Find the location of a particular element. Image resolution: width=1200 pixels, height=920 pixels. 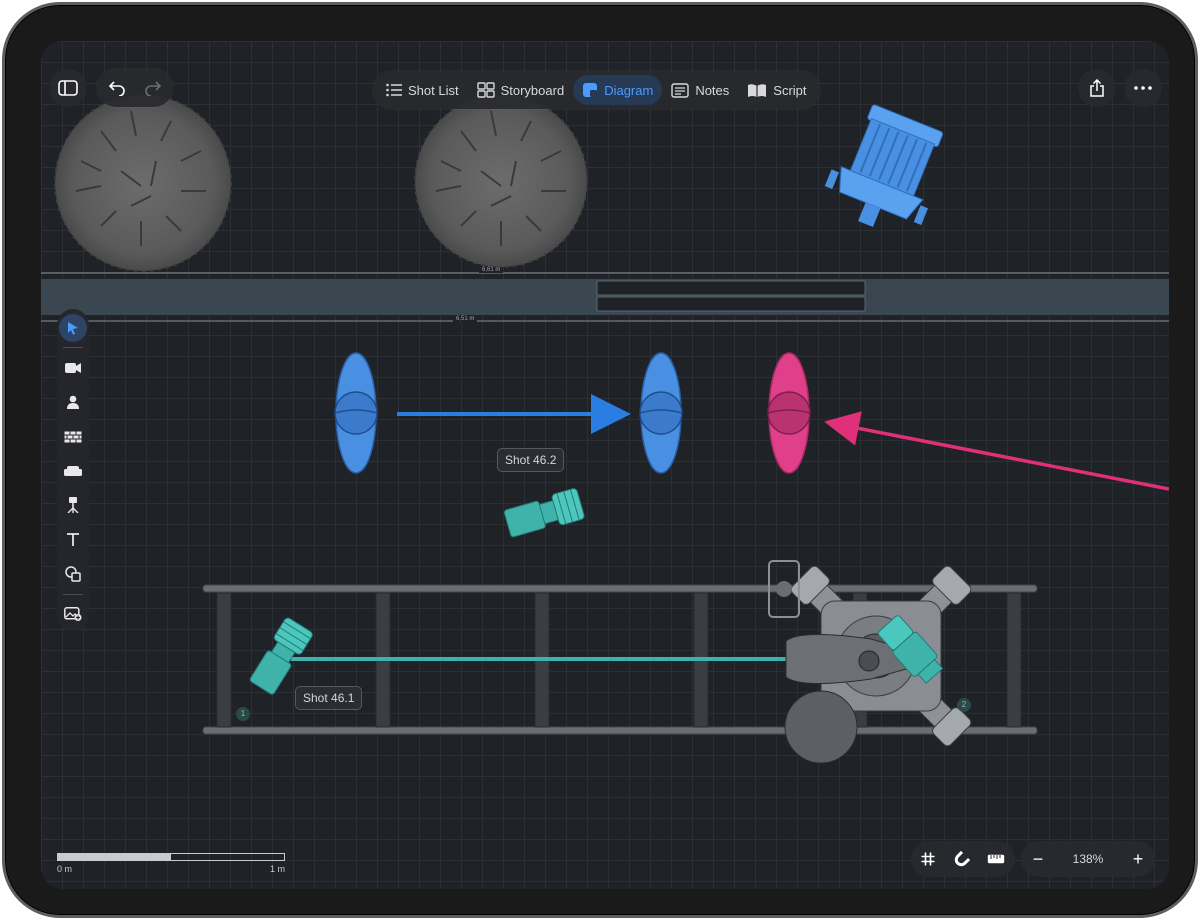

list-icon is located at coordinates (394, 90).